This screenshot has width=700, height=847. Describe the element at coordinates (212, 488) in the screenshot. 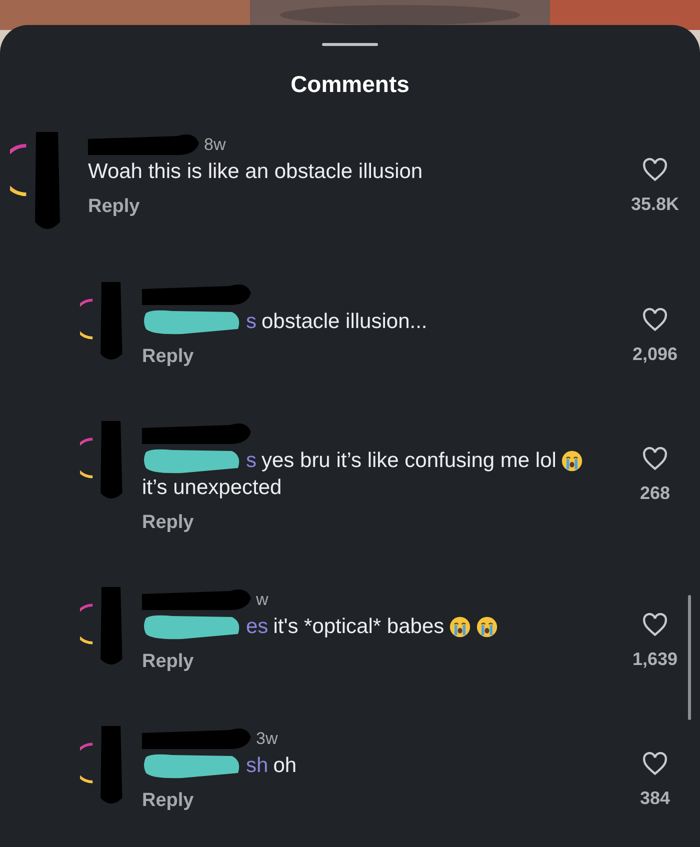

I see `comment-text: it’s unexpected` at that location.